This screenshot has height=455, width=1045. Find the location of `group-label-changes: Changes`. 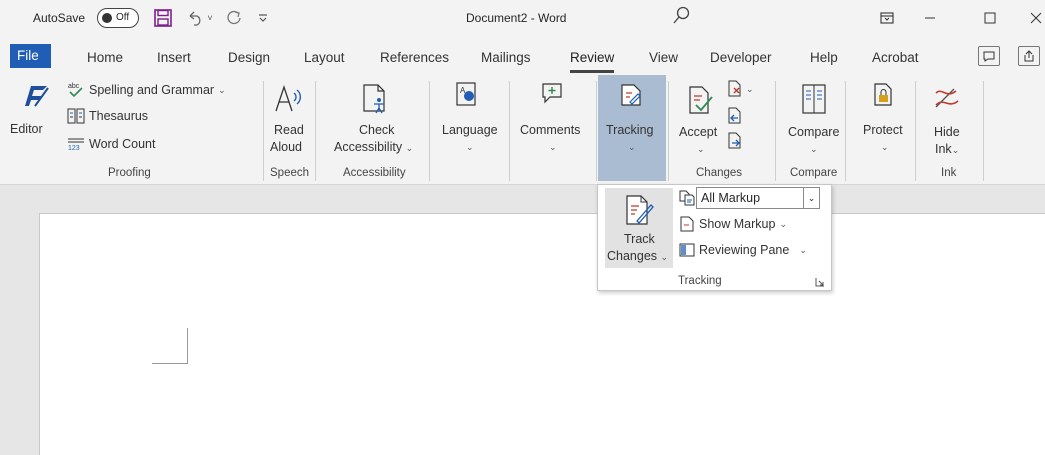

group-label-changes: Changes is located at coordinates (719, 173).